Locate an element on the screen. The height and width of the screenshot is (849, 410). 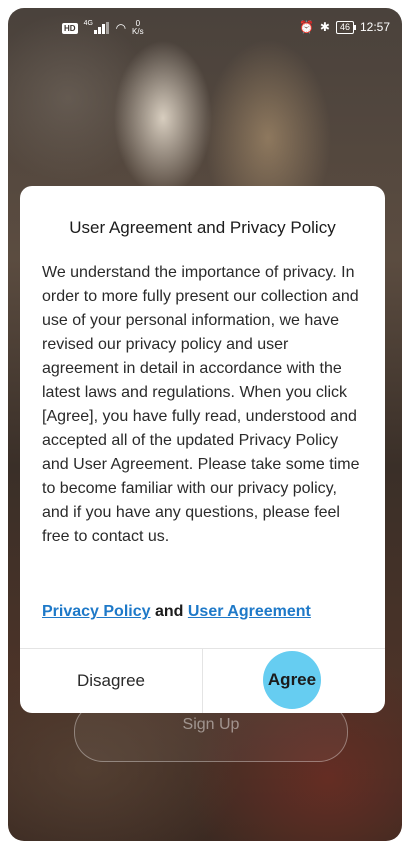
status-left: HD 4G ◠ 0 K/s is located at coordinates (103, 28).